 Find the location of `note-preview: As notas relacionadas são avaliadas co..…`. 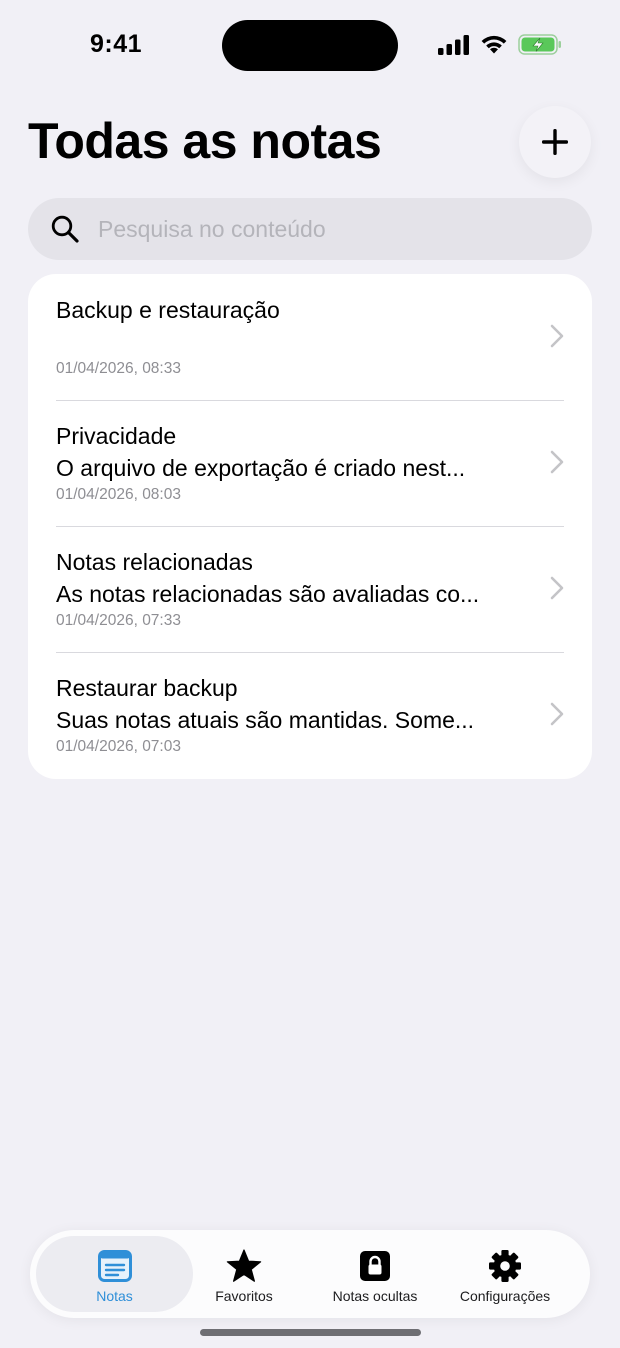

note-preview: As notas relacionadas são avaliadas co..… is located at coordinates (268, 594).